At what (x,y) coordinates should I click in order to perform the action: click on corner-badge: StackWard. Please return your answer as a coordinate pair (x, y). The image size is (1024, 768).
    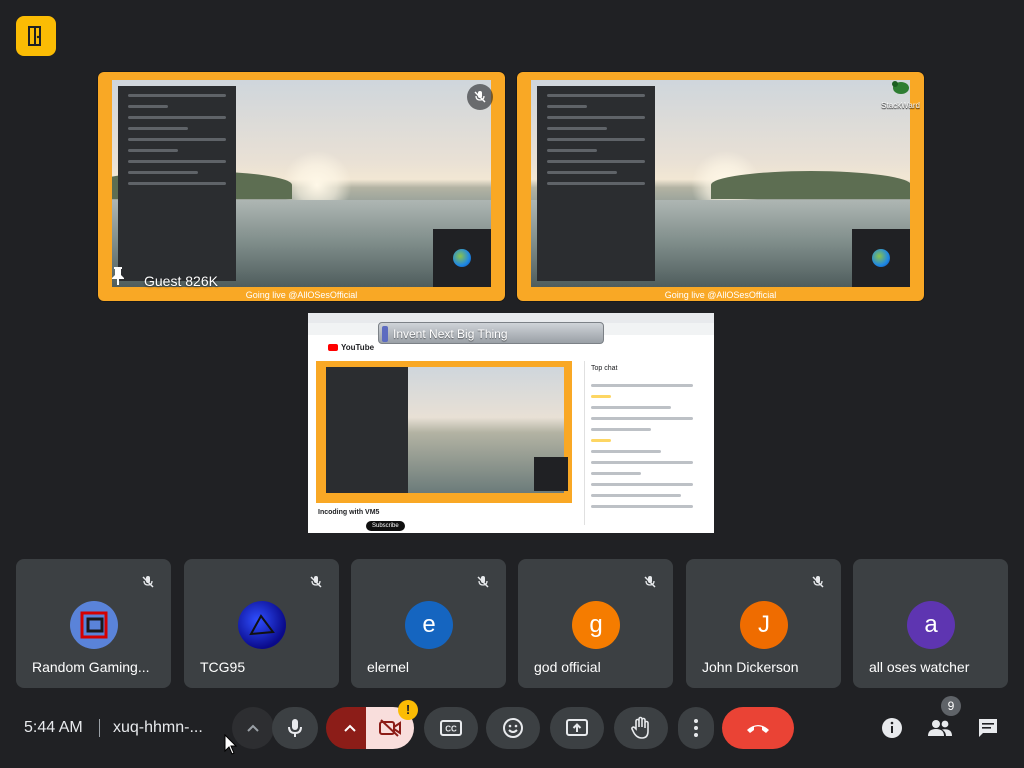
    Looking at the image, I should click on (900, 94).